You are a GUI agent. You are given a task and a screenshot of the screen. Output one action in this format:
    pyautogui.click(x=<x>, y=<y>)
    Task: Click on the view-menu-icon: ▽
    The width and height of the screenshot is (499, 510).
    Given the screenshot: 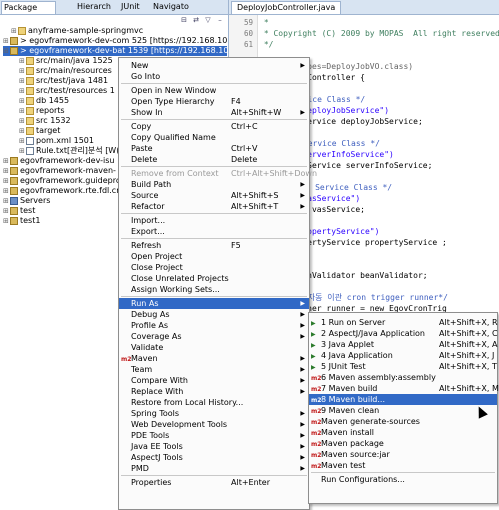 What is the action you would take?
    pyautogui.click(x=208, y=20)
    